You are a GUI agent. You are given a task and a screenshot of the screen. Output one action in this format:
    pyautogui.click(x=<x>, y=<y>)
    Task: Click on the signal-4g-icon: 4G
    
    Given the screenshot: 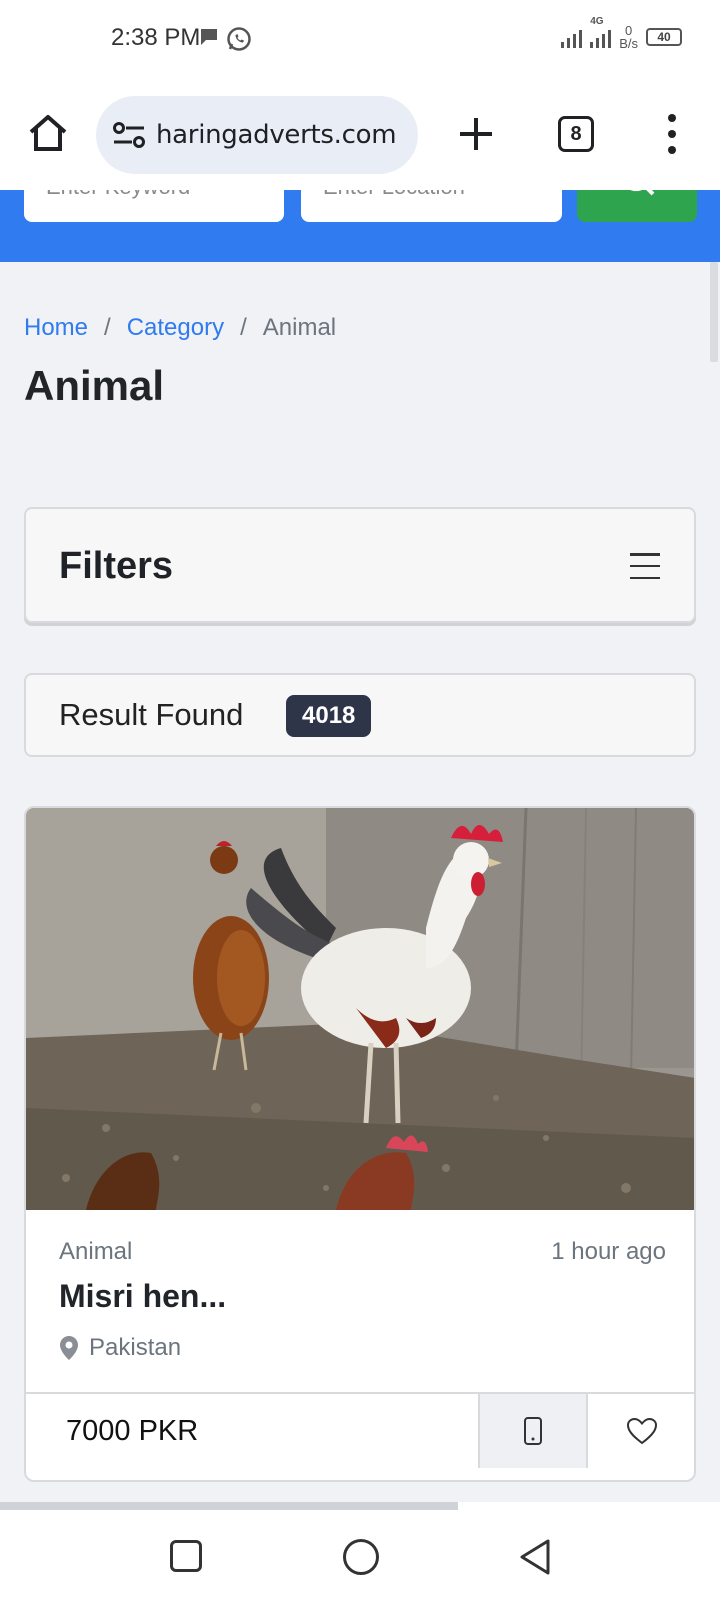 What is the action you would take?
    pyautogui.click(x=601, y=32)
    